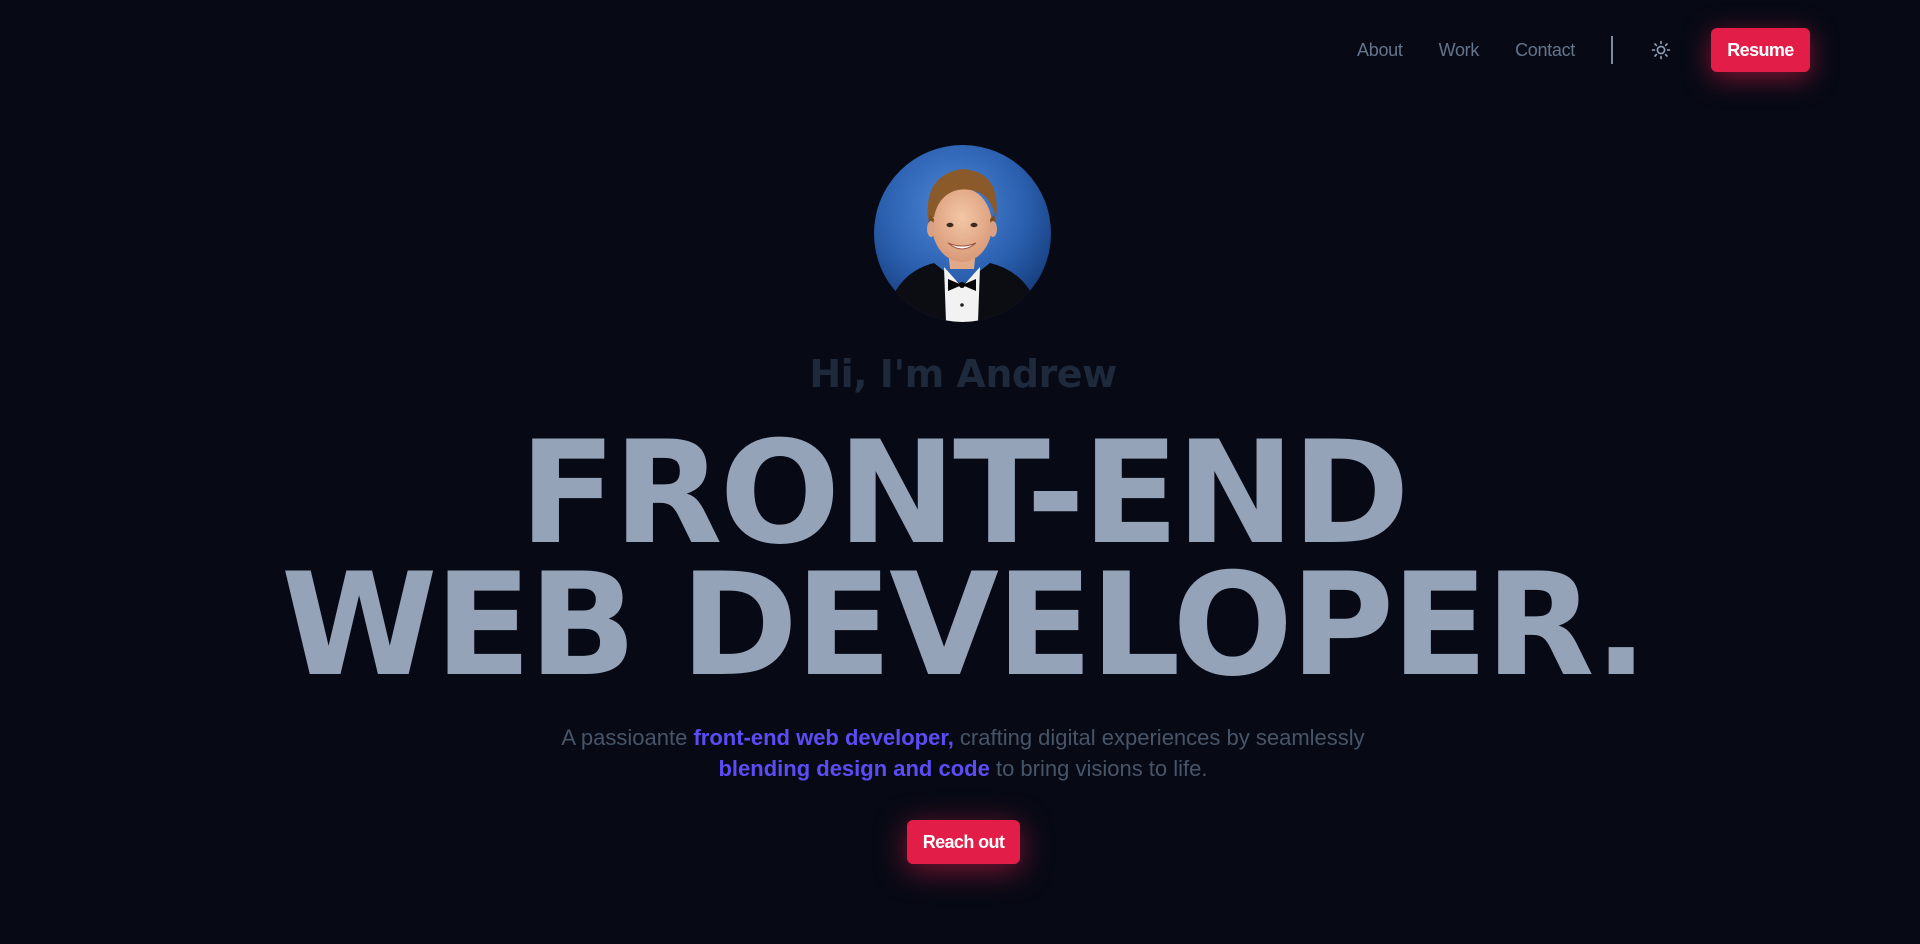 Image resolution: width=1920 pixels, height=944 pixels. What do you see at coordinates (964, 493) in the screenshot?
I see `headline-line-1: FRONT-END` at bounding box center [964, 493].